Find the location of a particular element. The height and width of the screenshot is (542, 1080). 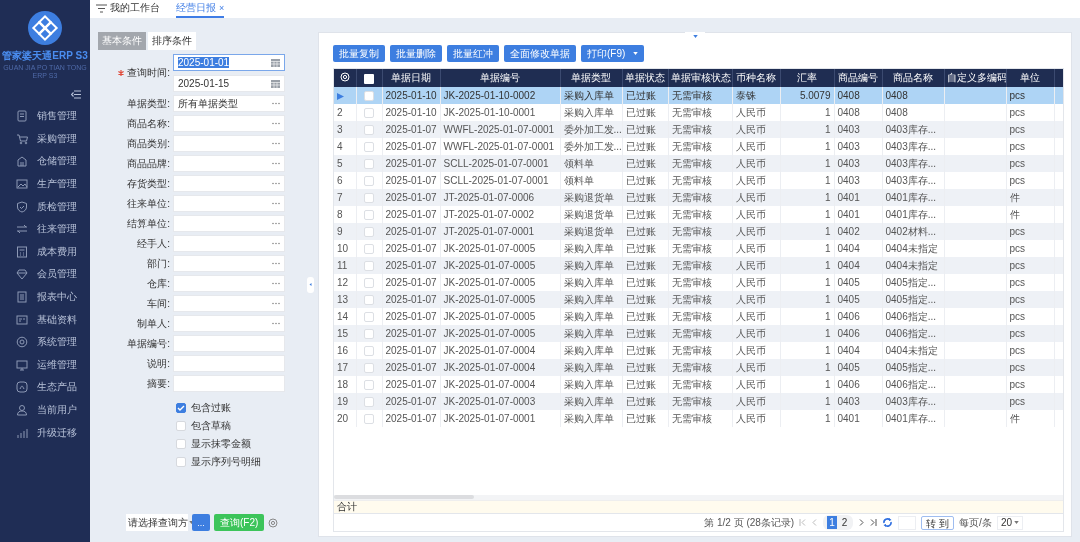

print-dropdown: 打印(F9) is located at coordinates (613, 53).